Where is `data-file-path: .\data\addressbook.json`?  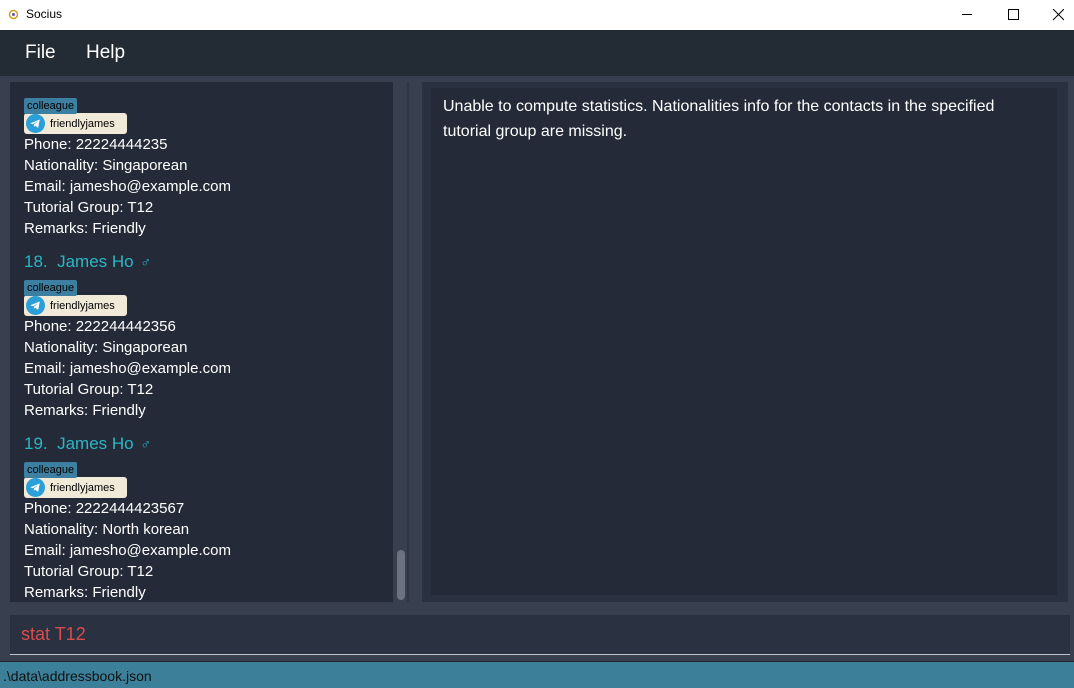 data-file-path: .\data\addressbook.json is located at coordinates (77, 676).